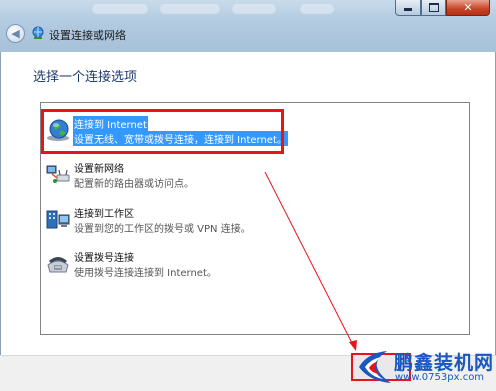 This screenshot has width=496, height=391. Describe the element at coordinates (104, 258) in the screenshot. I see `option-title: 设置拨号连接` at that location.